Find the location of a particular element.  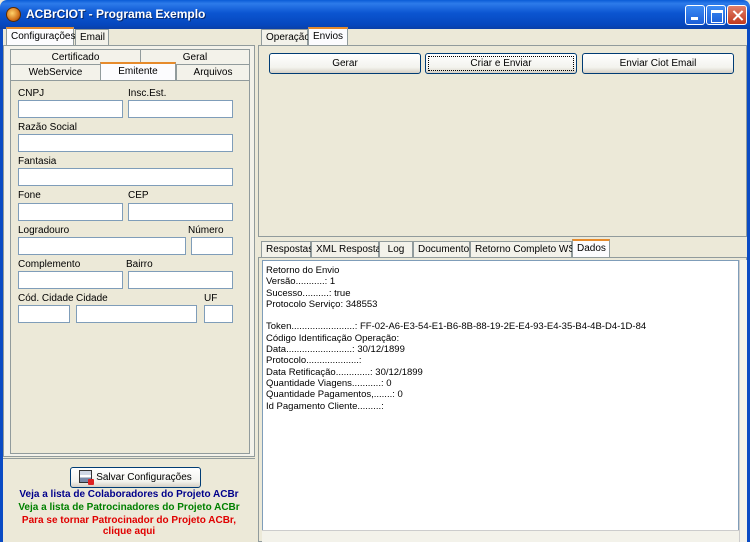

enviar-ciot-email-button: Enviar Ciot Email is located at coordinates (658, 63).